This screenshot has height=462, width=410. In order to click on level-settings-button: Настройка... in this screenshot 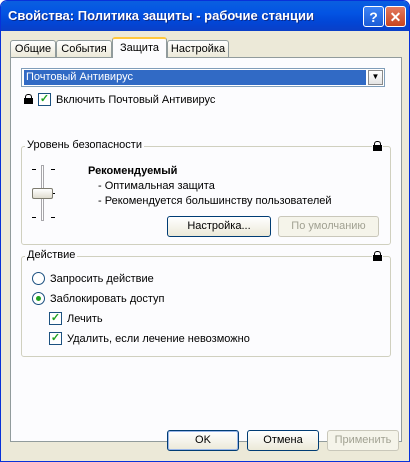, I will do `click(219, 226)`.